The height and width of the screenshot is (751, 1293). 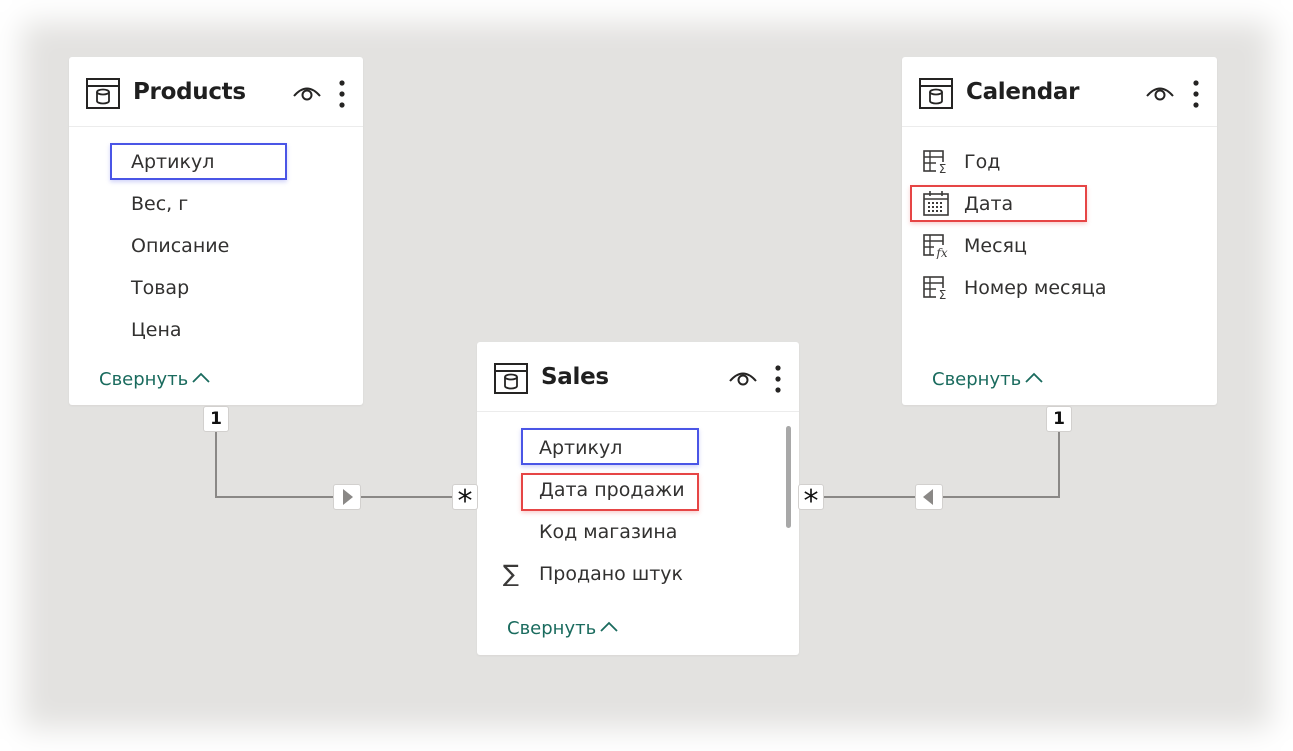 I want to click on arrow-right-icon, so click(x=348, y=497).